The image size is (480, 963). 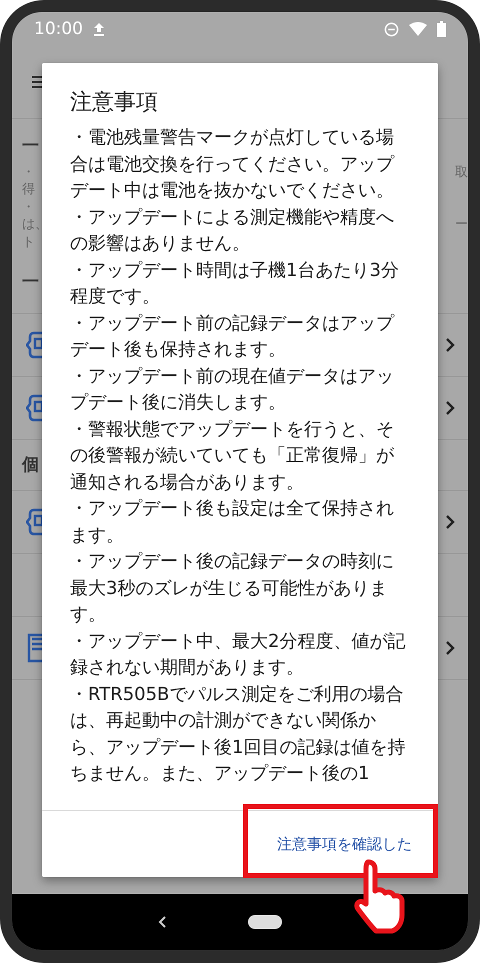 I want to click on dialog-title: 注意事項, so click(x=114, y=103).